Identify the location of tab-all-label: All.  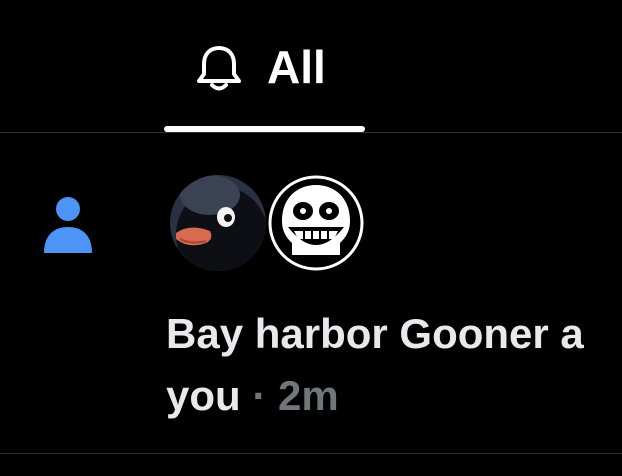
(296, 67).